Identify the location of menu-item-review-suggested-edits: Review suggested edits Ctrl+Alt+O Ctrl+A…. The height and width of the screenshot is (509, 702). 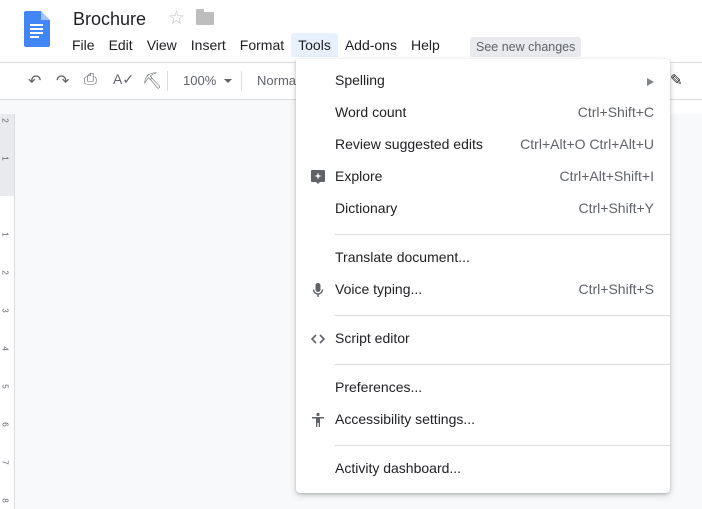
(483, 145).